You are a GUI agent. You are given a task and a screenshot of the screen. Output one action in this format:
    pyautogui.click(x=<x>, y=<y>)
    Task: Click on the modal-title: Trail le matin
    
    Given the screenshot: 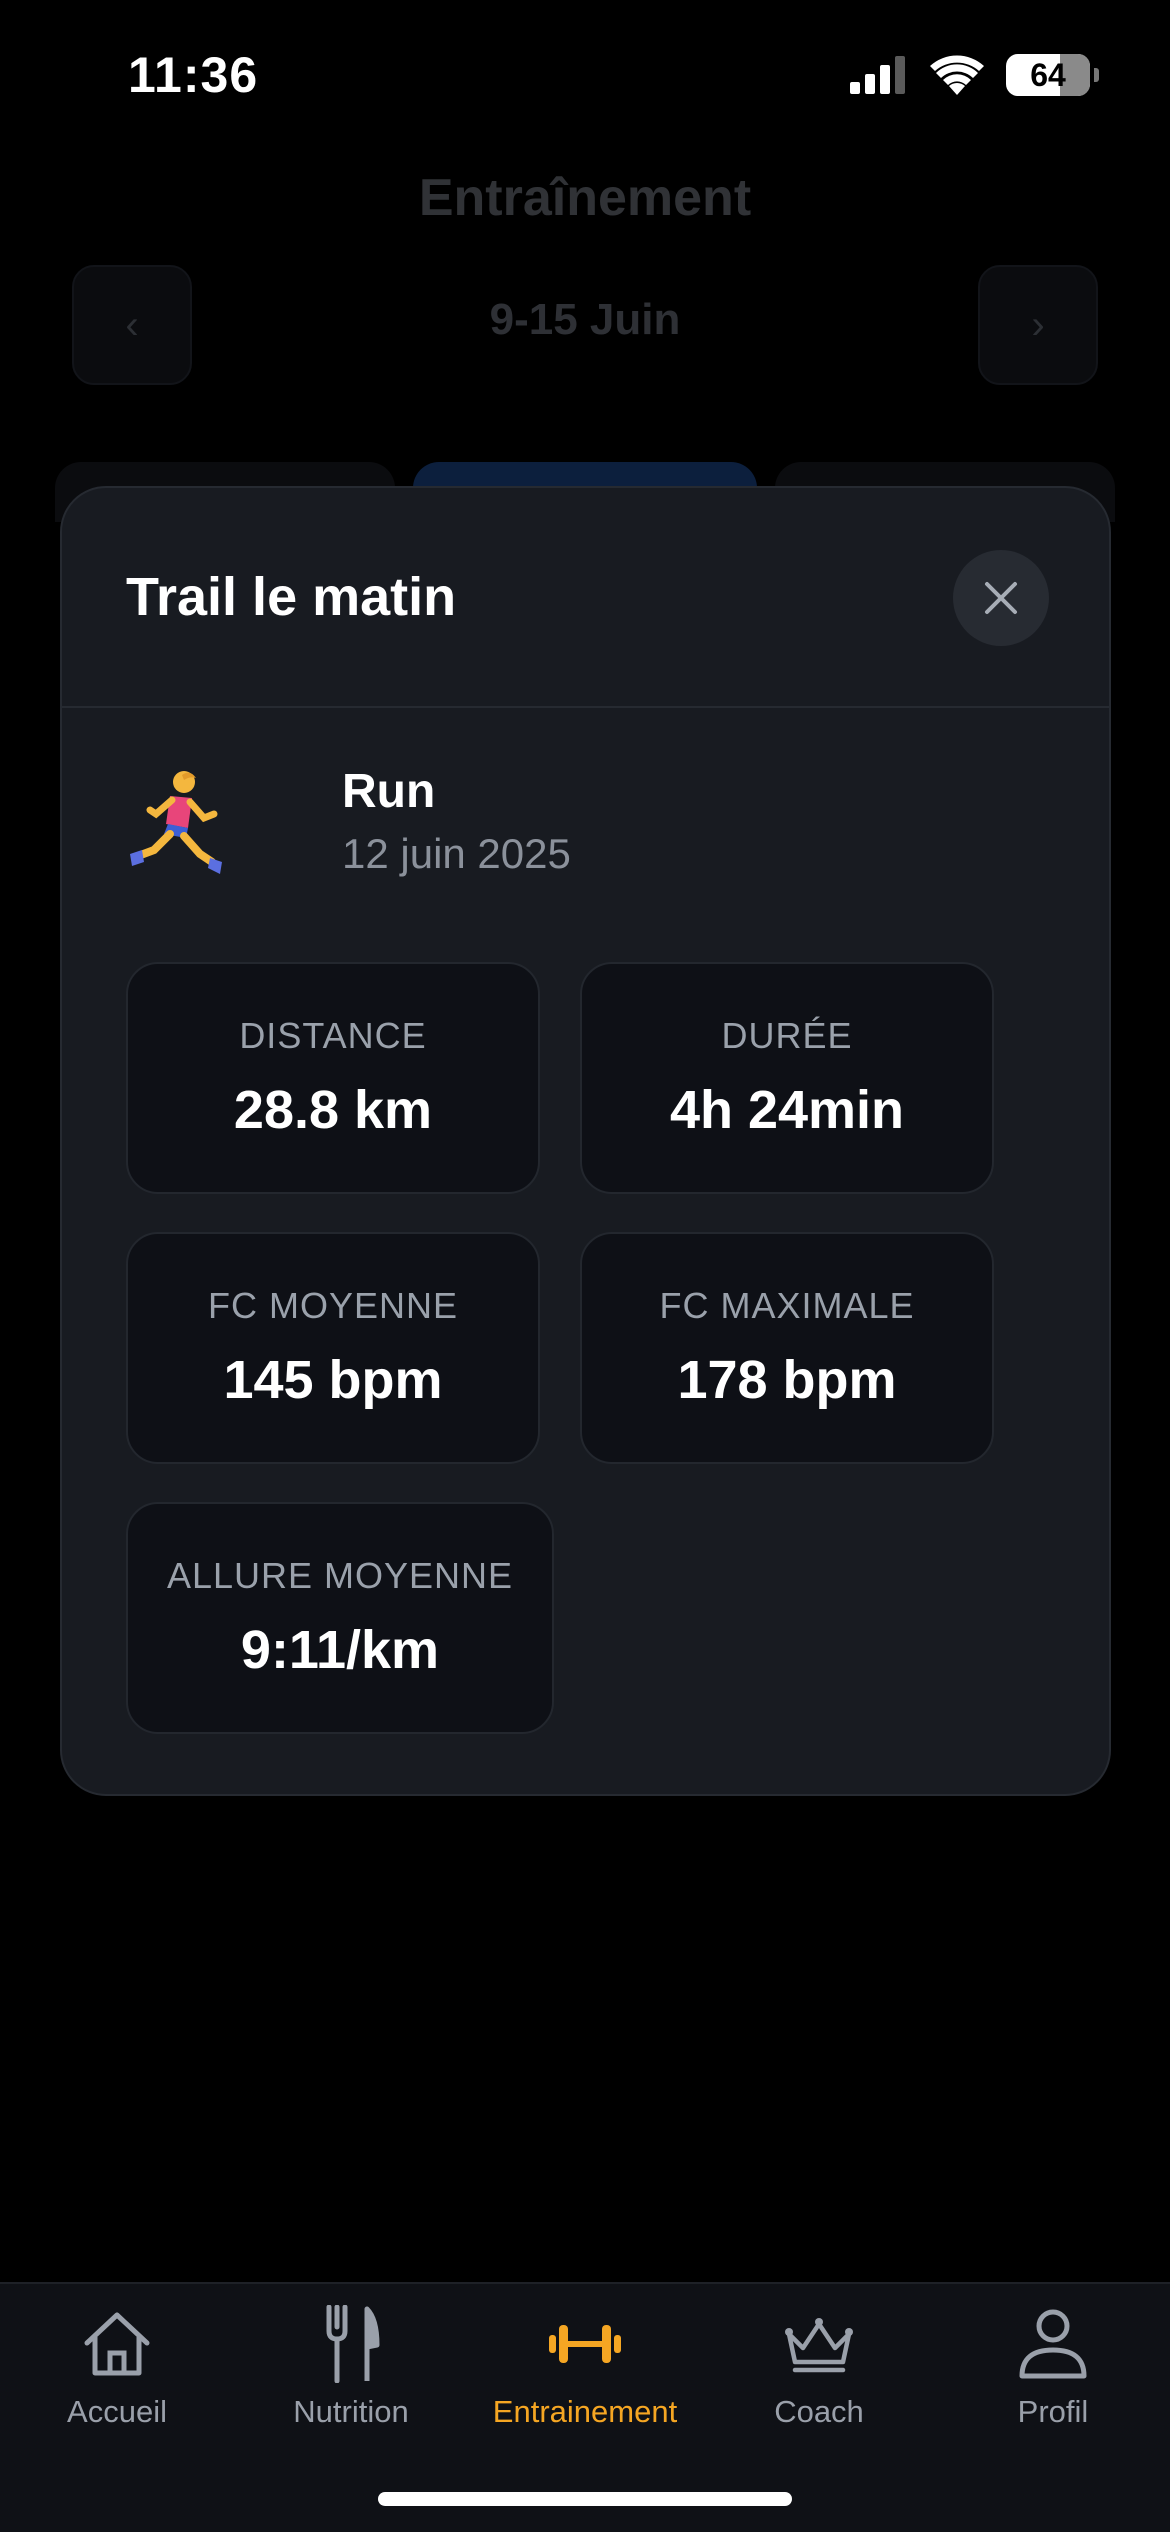 What is the action you would take?
    pyautogui.click(x=291, y=597)
    